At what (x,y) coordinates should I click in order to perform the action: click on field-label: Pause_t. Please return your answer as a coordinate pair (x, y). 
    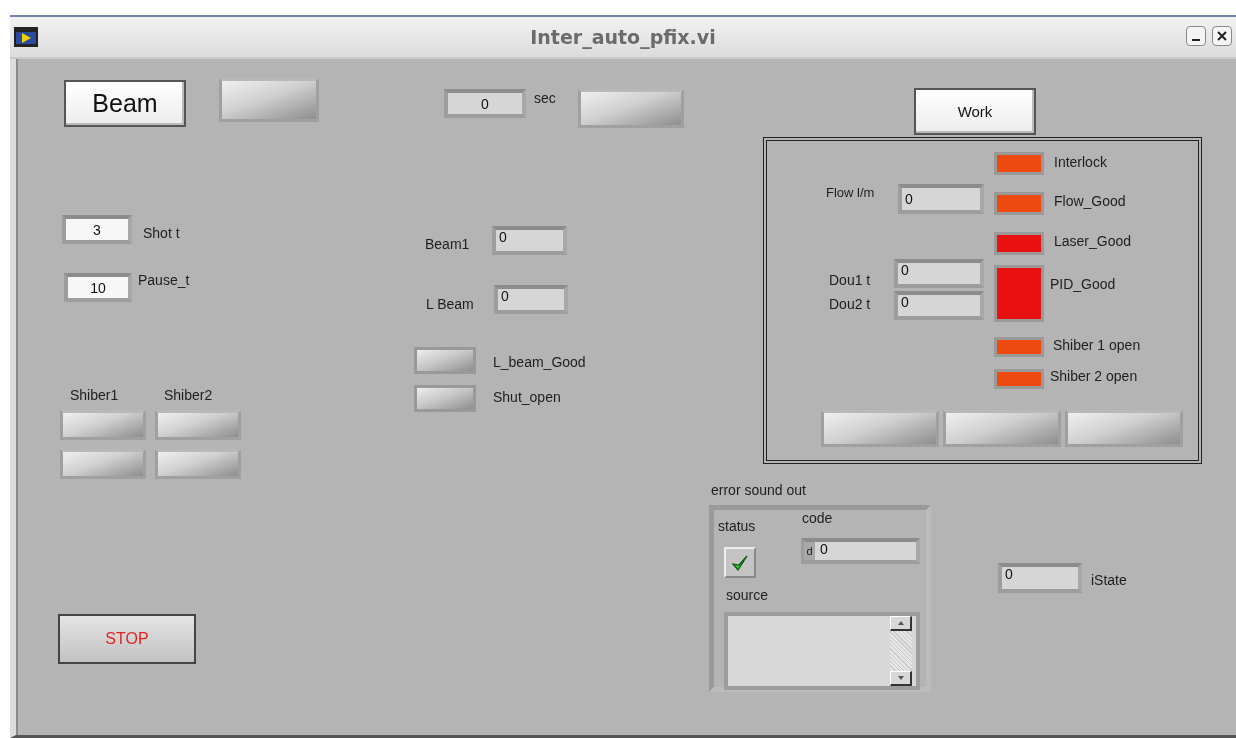
    Looking at the image, I should click on (164, 280).